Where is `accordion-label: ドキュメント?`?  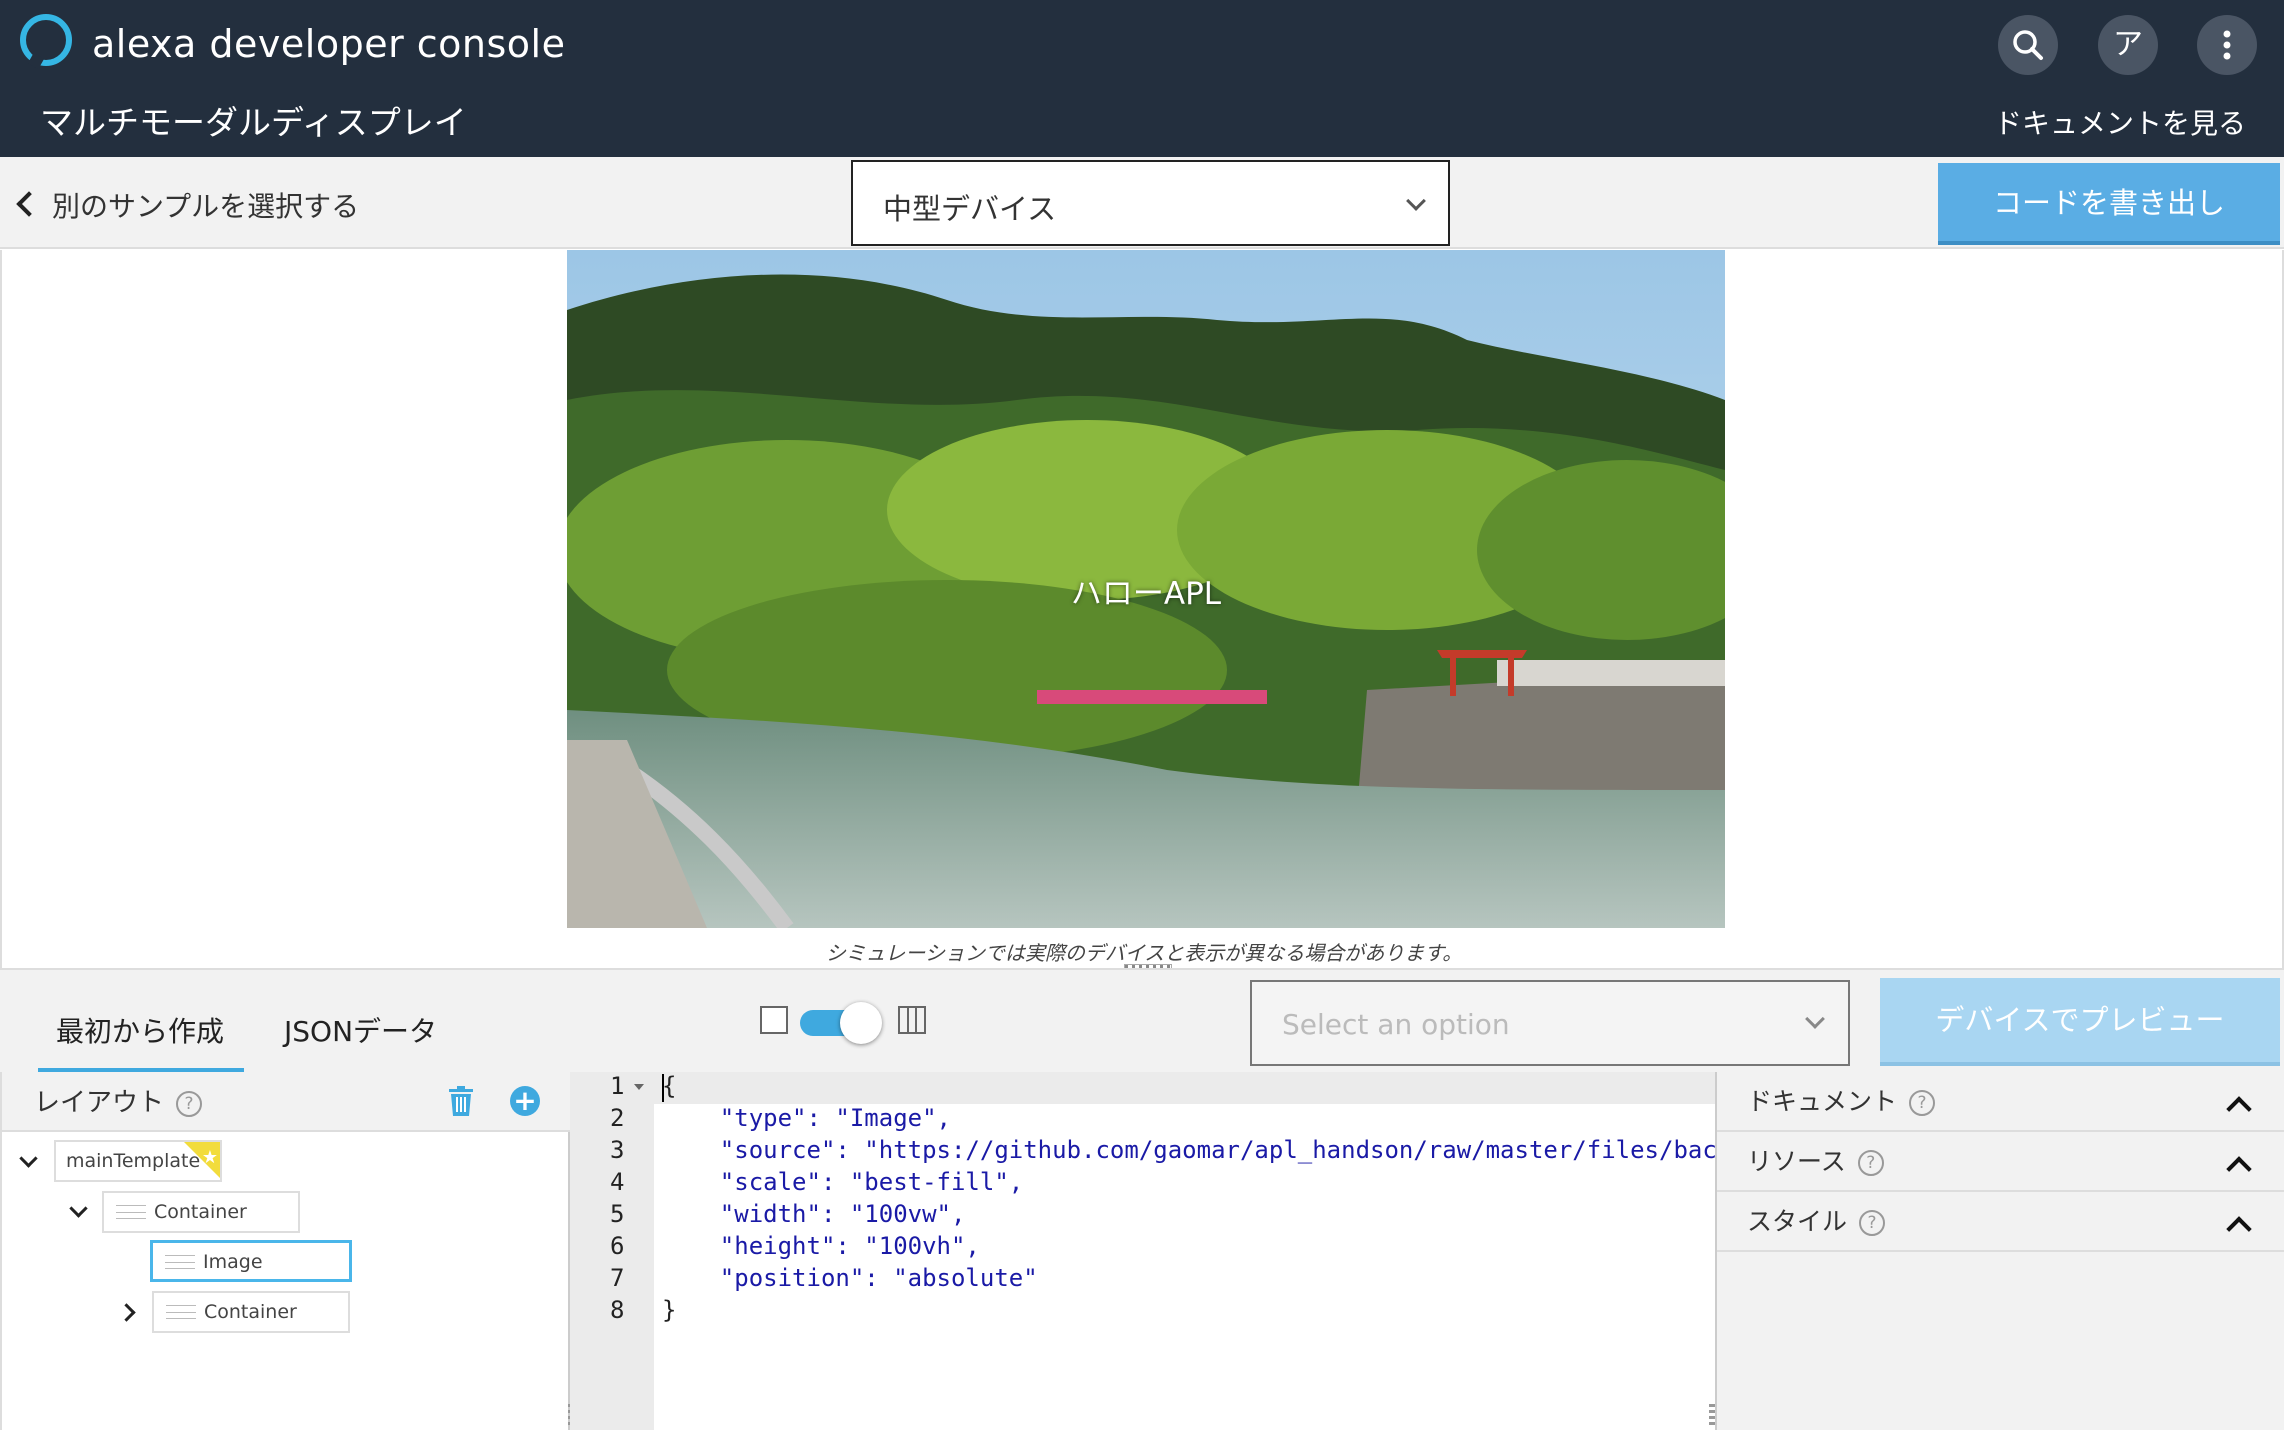
accordion-label: ドキュメント? is located at coordinates (1841, 1100).